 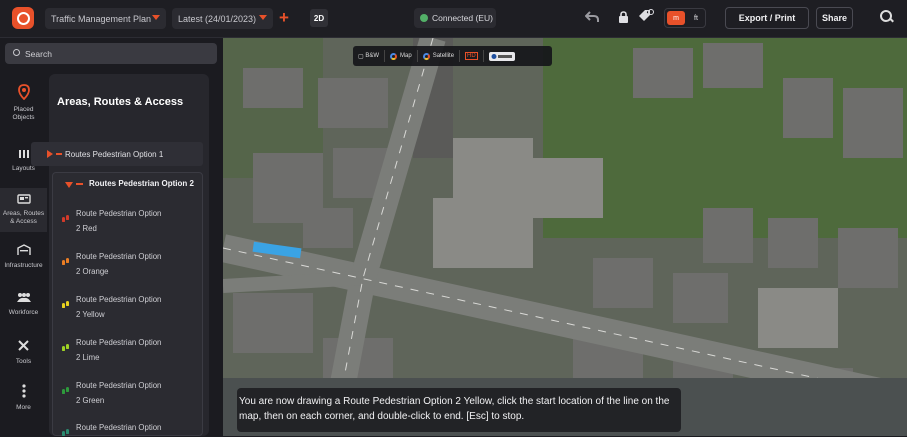 What do you see at coordinates (23, 307) in the screenshot?
I see `rail-item-workforce: Workforce` at bounding box center [23, 307].